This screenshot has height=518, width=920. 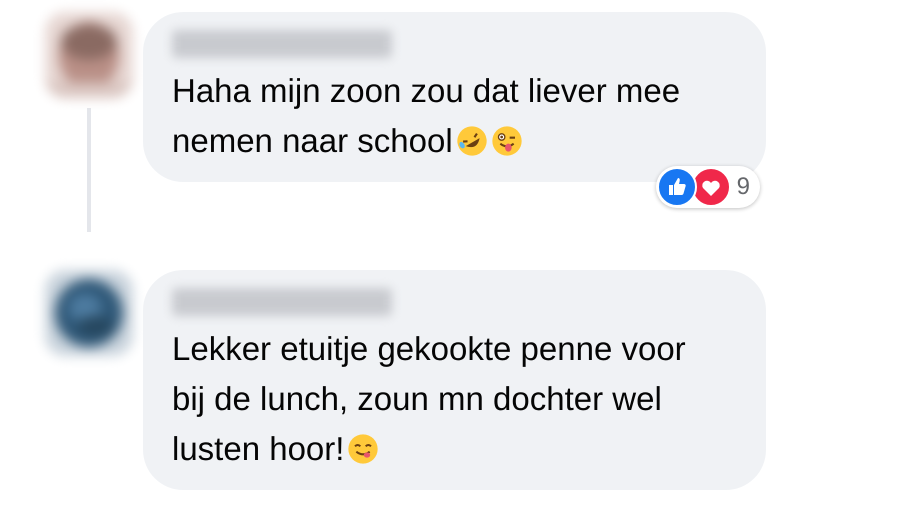 What do you see at coordinates (676, 187) in the screenshot?
I see `like-icon` at bounding box center [676, 187].